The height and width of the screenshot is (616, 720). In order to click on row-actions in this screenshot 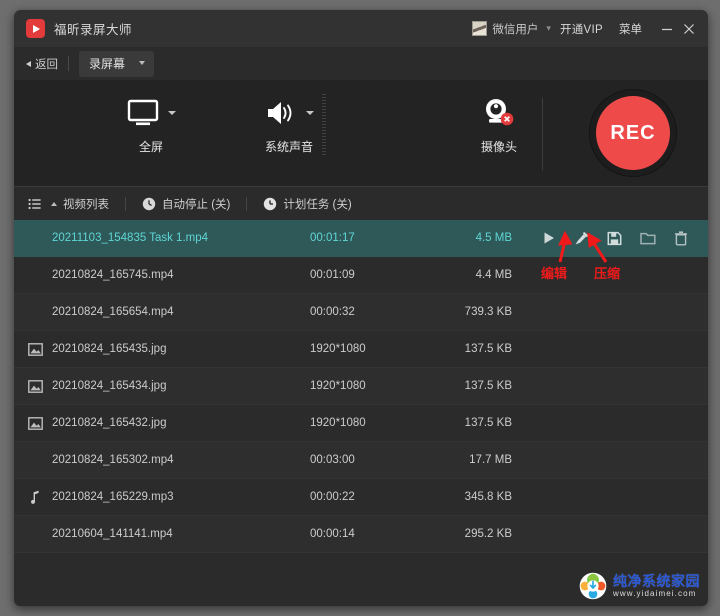, I will do `click(615, 238)`.